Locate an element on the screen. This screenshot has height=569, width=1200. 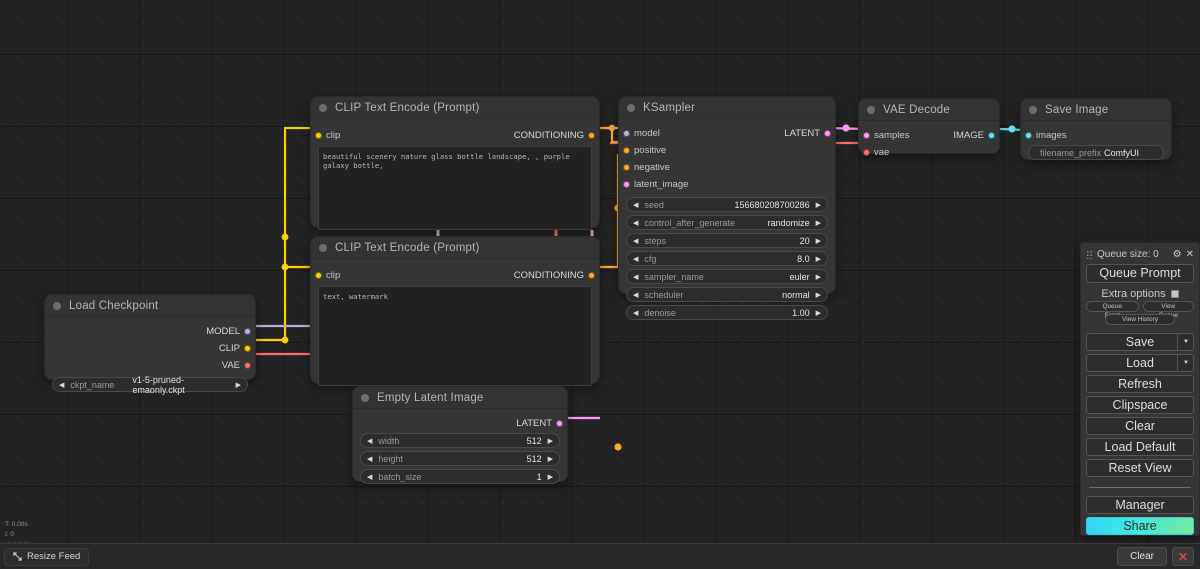
slot-input-samples: samples is located at coordinates (894, 135).